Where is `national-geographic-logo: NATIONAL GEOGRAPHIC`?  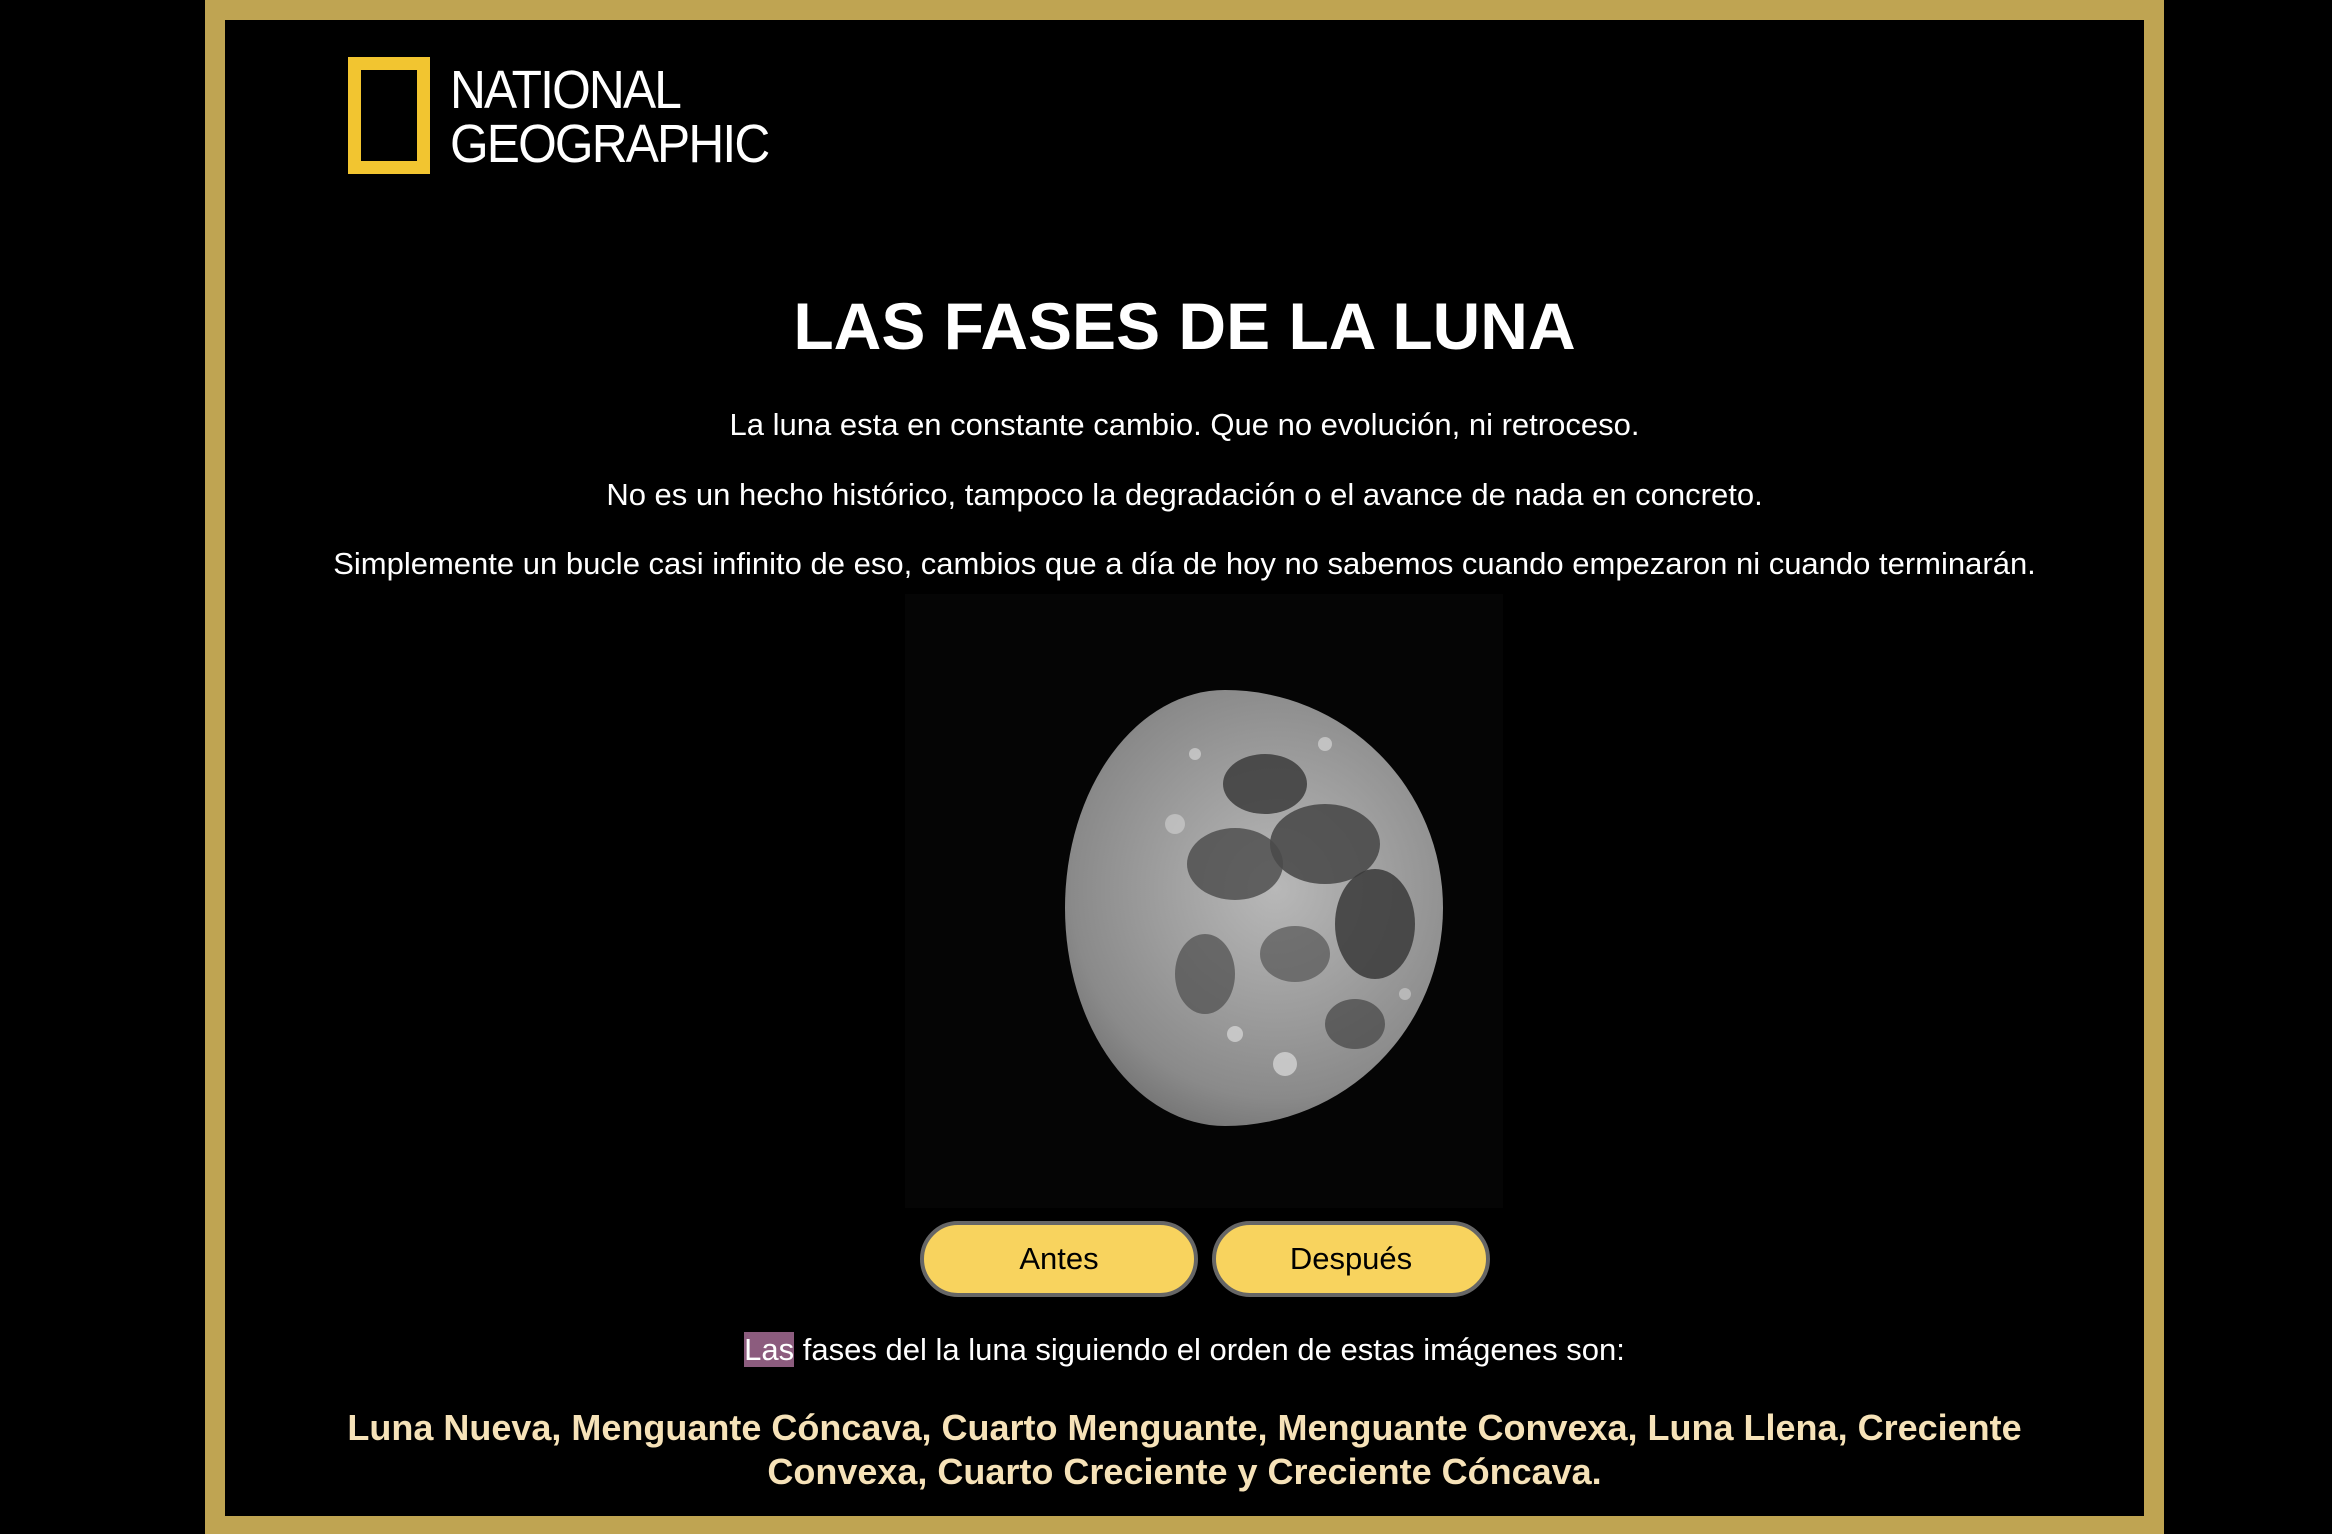
national-geographic-logo: NATIONAL GEOGRAPHIC is located at coordinates (572, 115).